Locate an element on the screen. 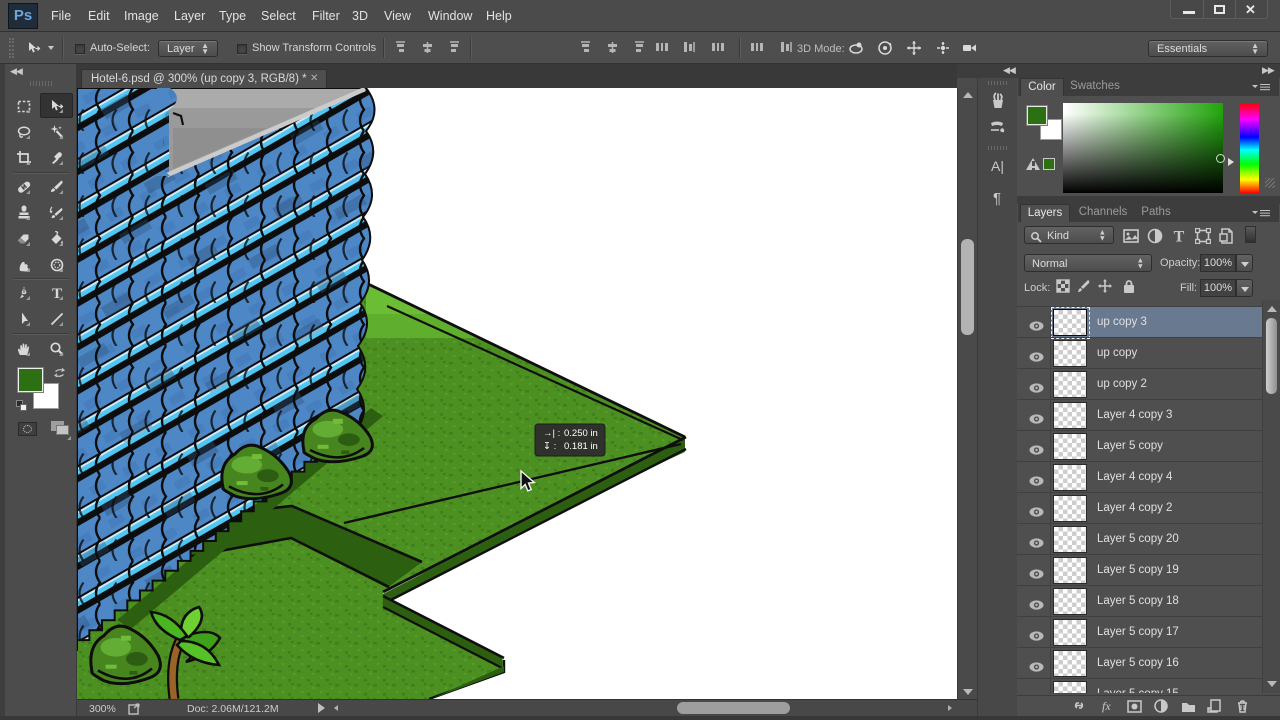  svg-text: T is located at coordinates (1179, 237).